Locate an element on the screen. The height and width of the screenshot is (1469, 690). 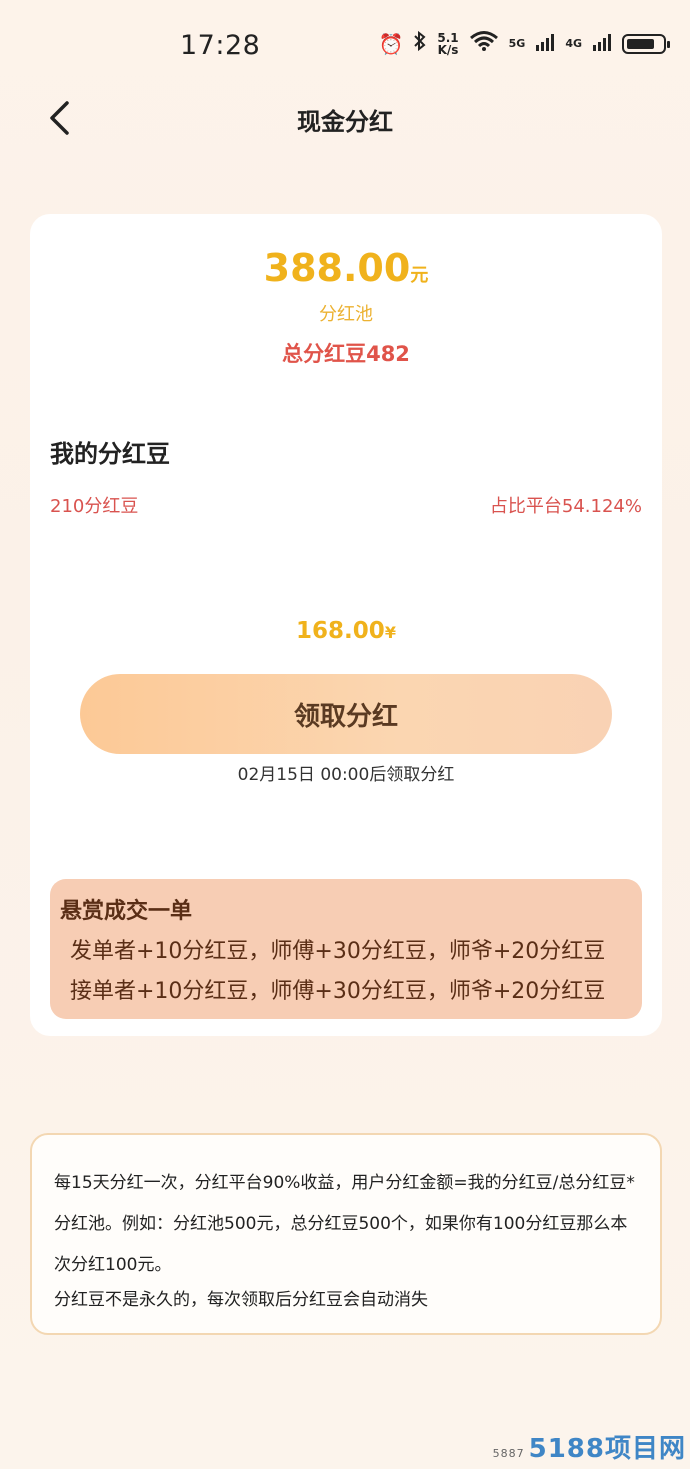
status-bar: 17:28 ⏰ 5.1 K/s 5G 4G is located at coordinates (345, 46).